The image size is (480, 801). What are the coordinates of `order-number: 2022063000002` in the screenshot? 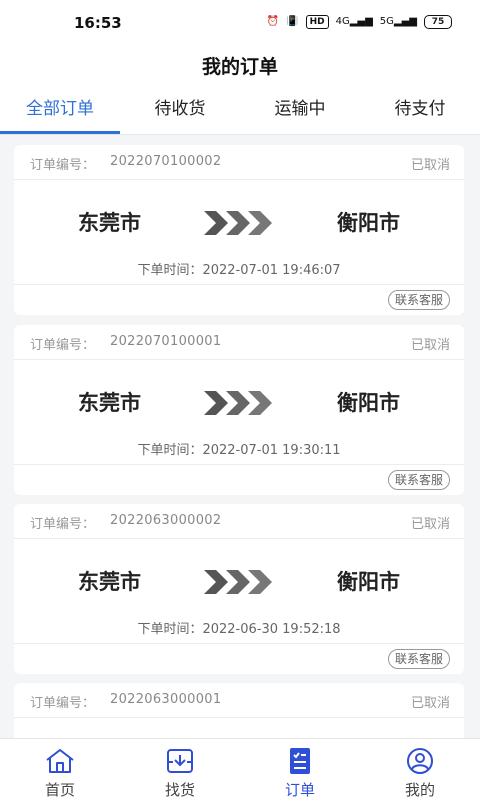 It's located at (166, 520).